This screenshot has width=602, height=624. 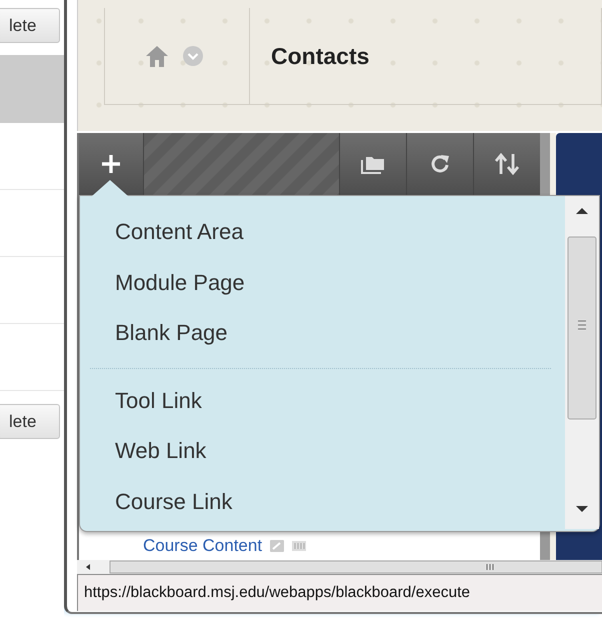 What do you see at coordinates (339, 567) in the screenshot?
I see `horizontal-scrollbar` at bounding box center [339, 567].